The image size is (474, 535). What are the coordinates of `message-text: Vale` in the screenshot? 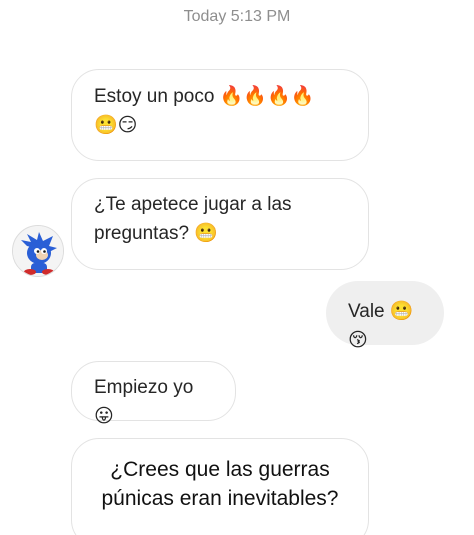 It's located at (366, 311).